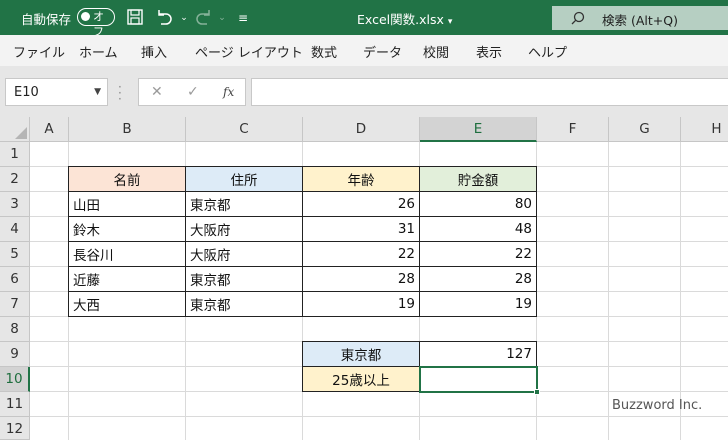 This screenshot has width=728, height=440. Describe the element at coordinates (379, 416) in the screenshot. I see `gridline` at that location.